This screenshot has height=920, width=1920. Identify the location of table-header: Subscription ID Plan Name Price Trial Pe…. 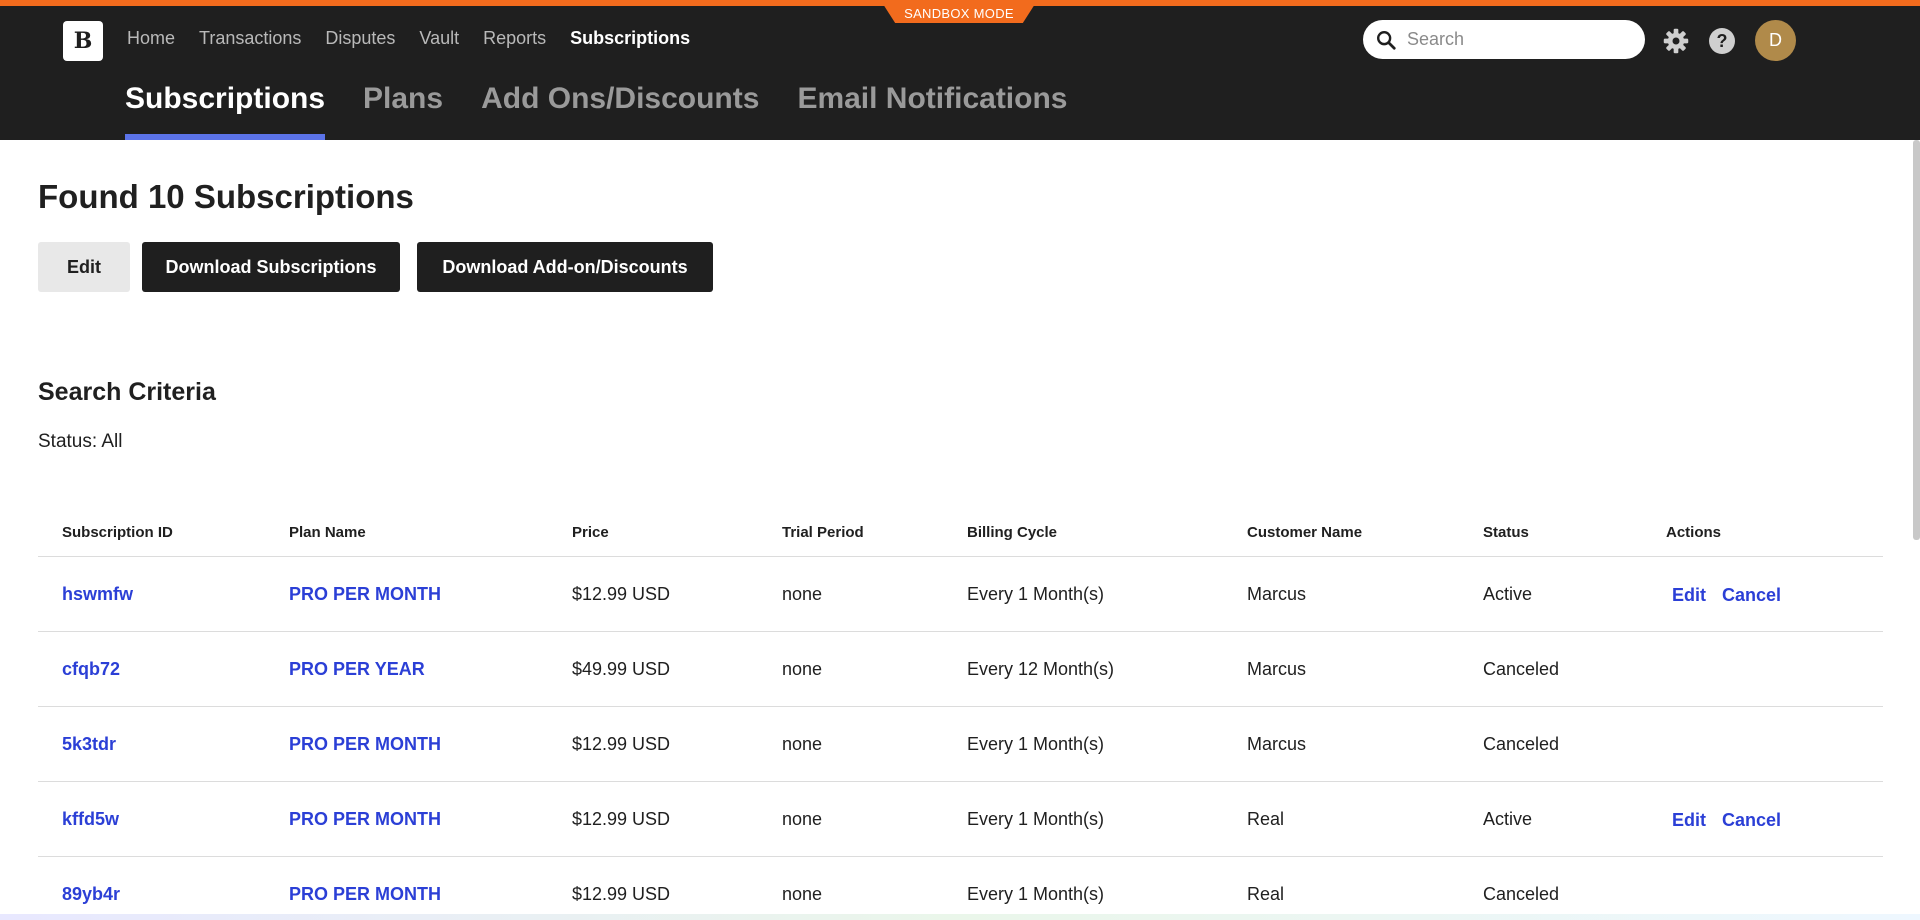
(960, 533).